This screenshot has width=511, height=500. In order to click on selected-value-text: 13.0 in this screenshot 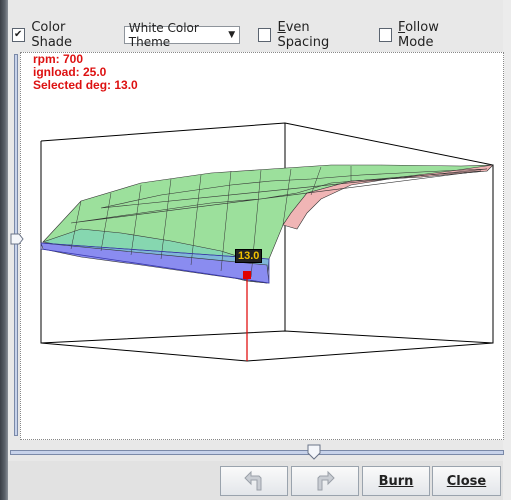, I will do `click(249, 256)`.